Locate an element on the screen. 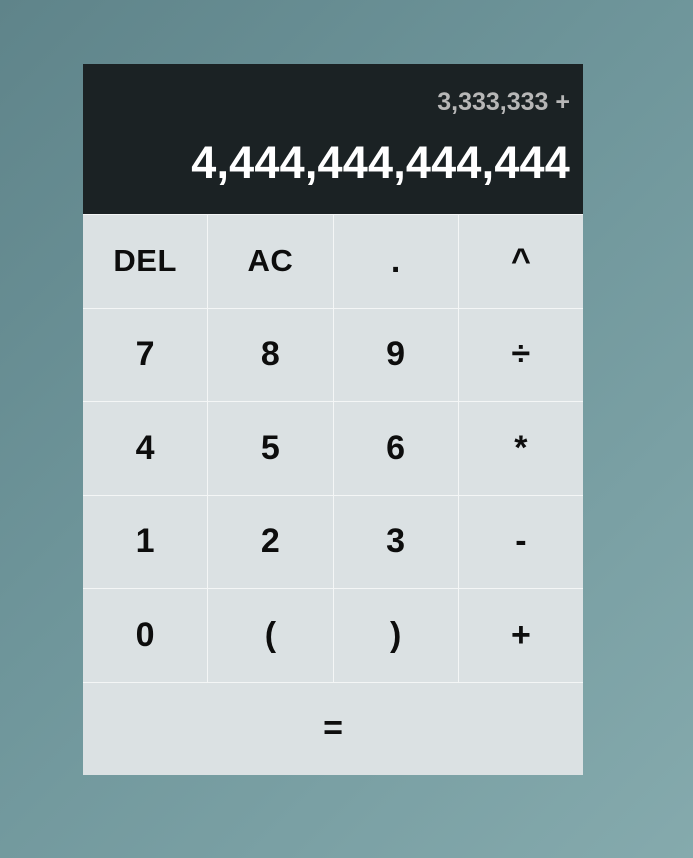 This screenshot has height=858, width=693. digit-4-button: 4 is located at coordinates (145, 448).